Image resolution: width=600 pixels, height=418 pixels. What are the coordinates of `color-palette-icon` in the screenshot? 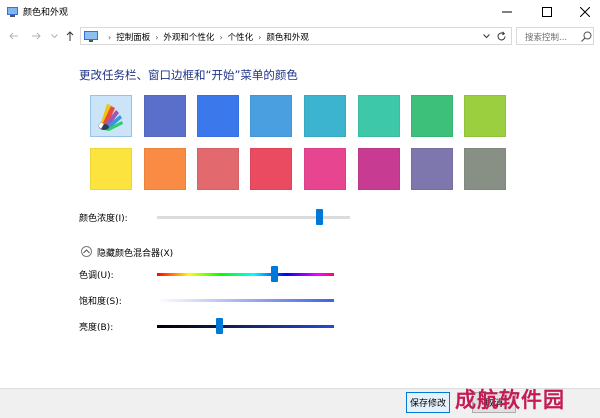 It's located at (110, 117).